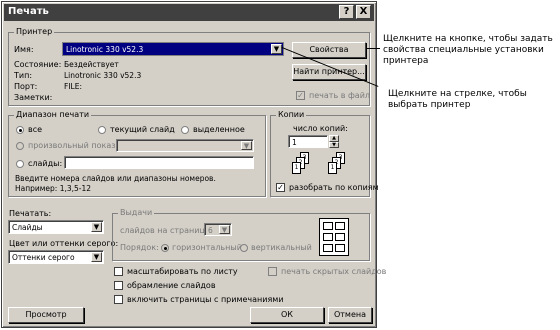 Image resolution: width=560 pixels, height=330 pixels. I want to click on range-slides-radio, so click(20, 164).